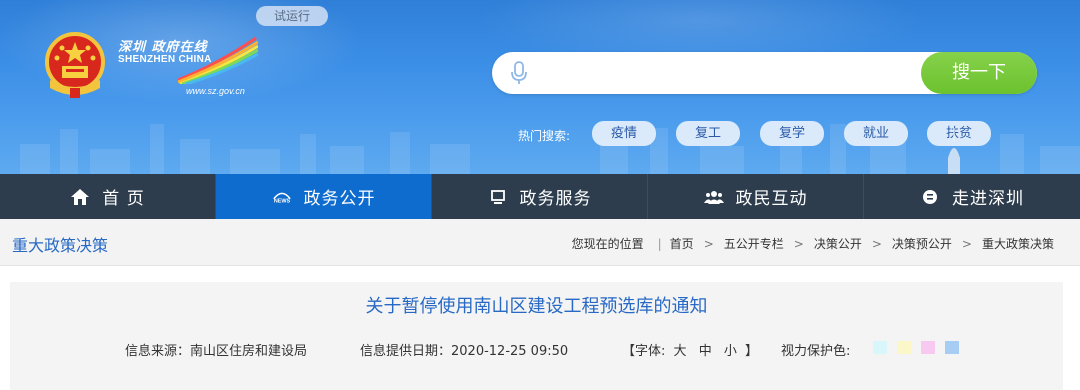 Image resolution: width=1080 pixels, height=390 pixels. Describe the element at coordinates (1018, 243) in the screenshot. I see `breadcrumb-major-policy: 重大政策决策` at that location.